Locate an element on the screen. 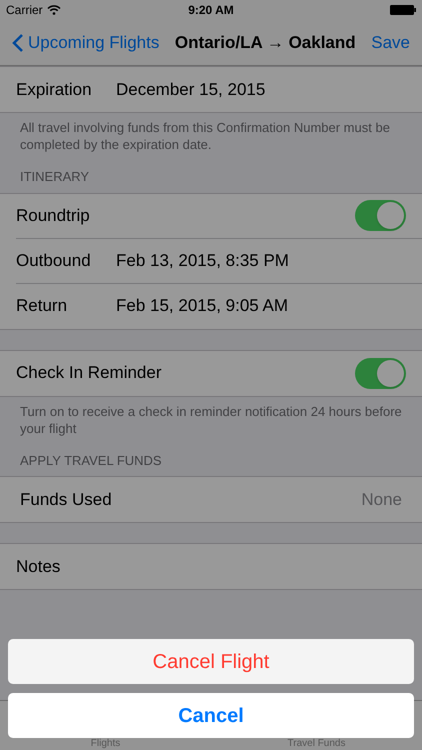 The image size is (422, 750). status-time: 9:20 AM is located at coordinates (211, 10).